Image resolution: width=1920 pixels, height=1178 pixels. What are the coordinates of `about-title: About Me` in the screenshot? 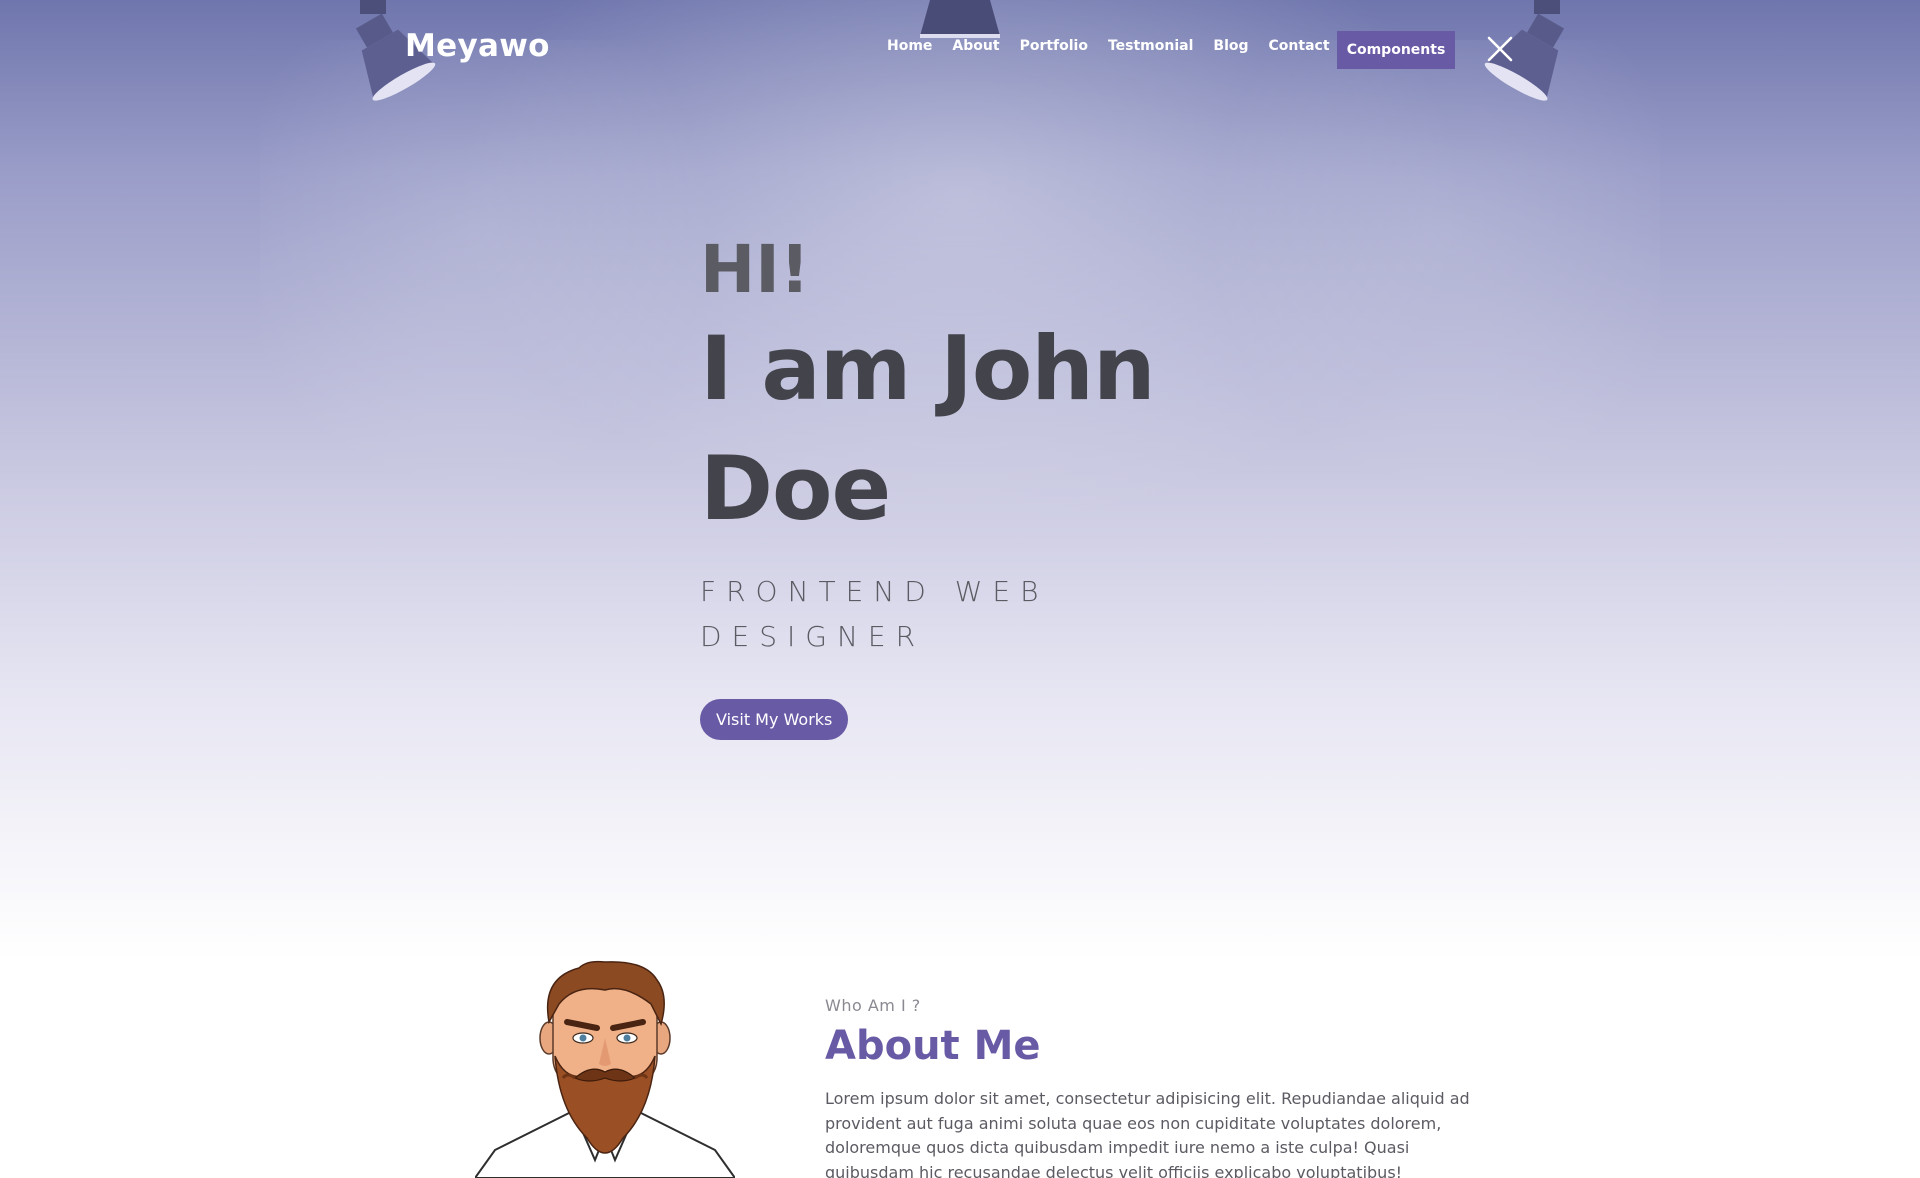 It's located at (933, 1046).